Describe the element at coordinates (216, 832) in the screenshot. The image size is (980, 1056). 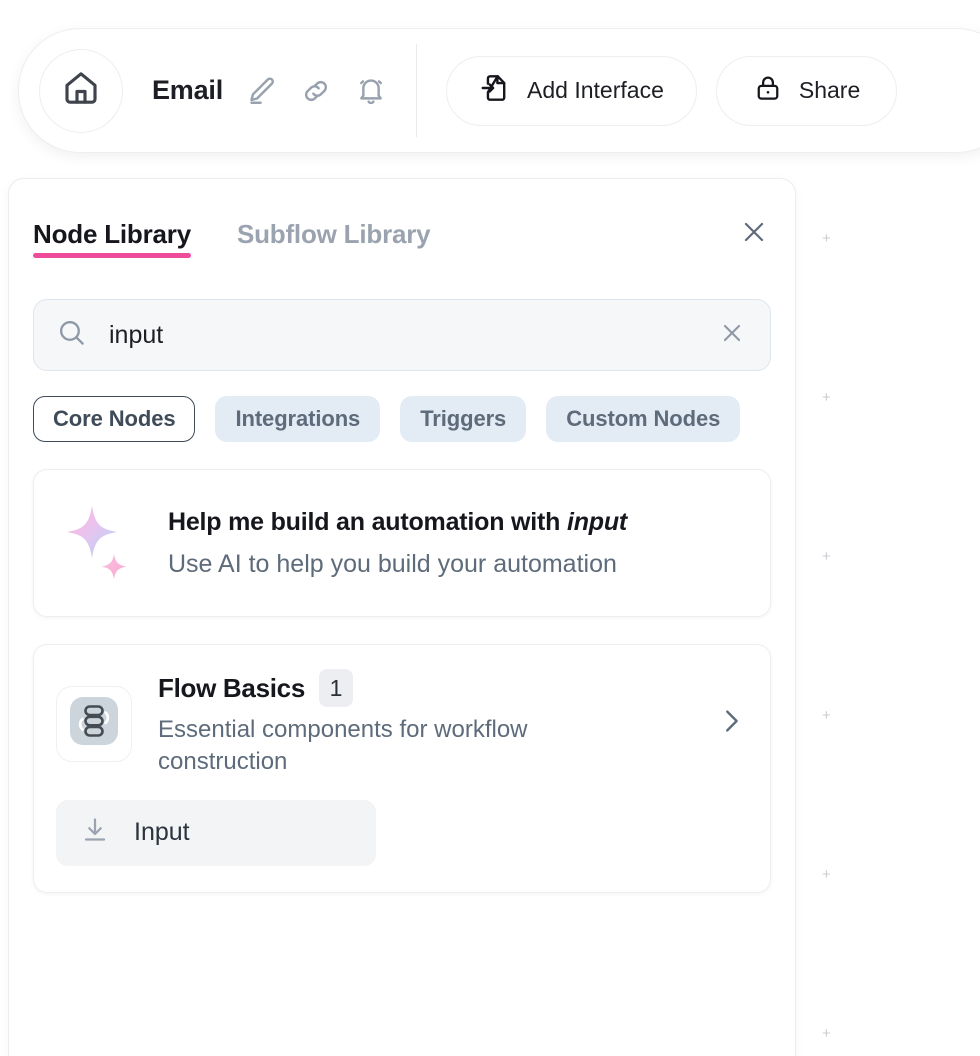
I see `node-item-input: Input` at that location.